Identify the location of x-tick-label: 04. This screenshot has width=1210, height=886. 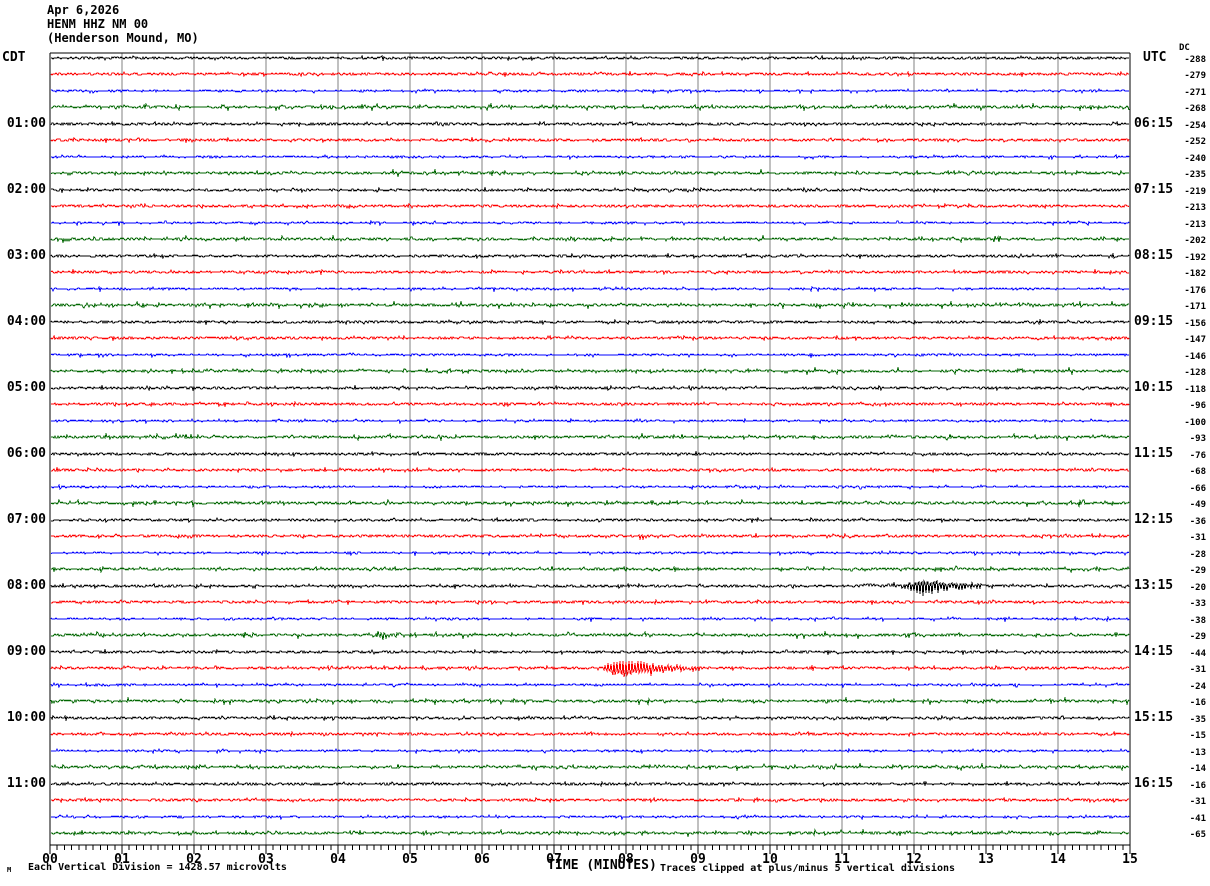
(338, 859).